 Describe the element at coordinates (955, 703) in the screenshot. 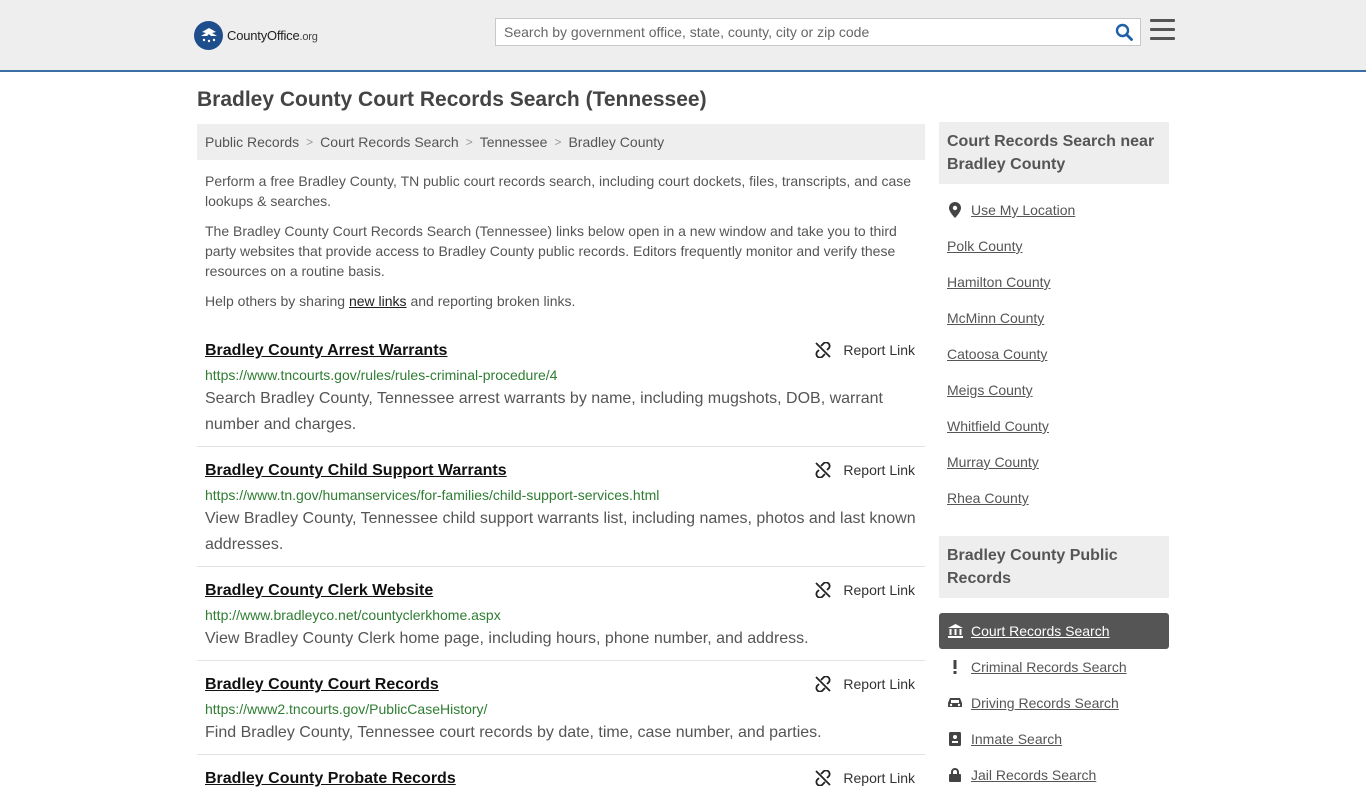

I see `car-icon` at that location.